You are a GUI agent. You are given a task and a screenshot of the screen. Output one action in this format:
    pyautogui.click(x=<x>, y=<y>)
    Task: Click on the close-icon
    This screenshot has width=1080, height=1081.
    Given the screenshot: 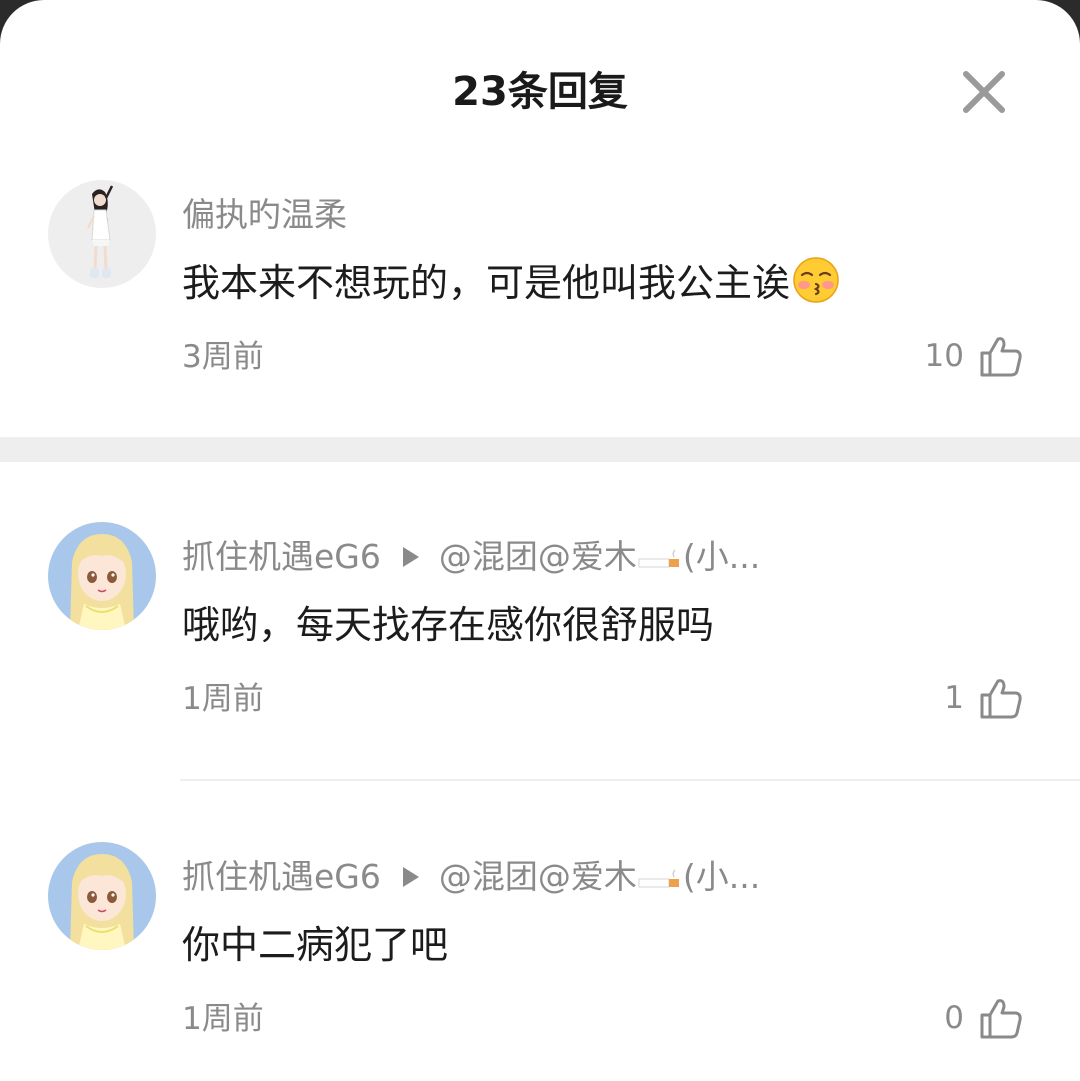 What is the action you would take?
    pyautogui.click(x=984, y=92)
    